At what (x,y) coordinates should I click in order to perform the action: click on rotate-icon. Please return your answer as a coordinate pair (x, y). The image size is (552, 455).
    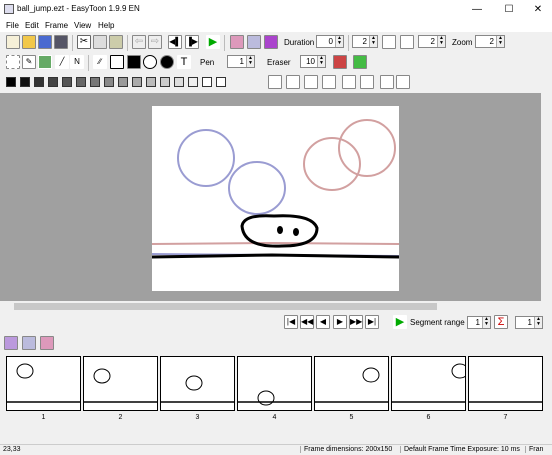
    Looking at the image, I should click on (311, 82).